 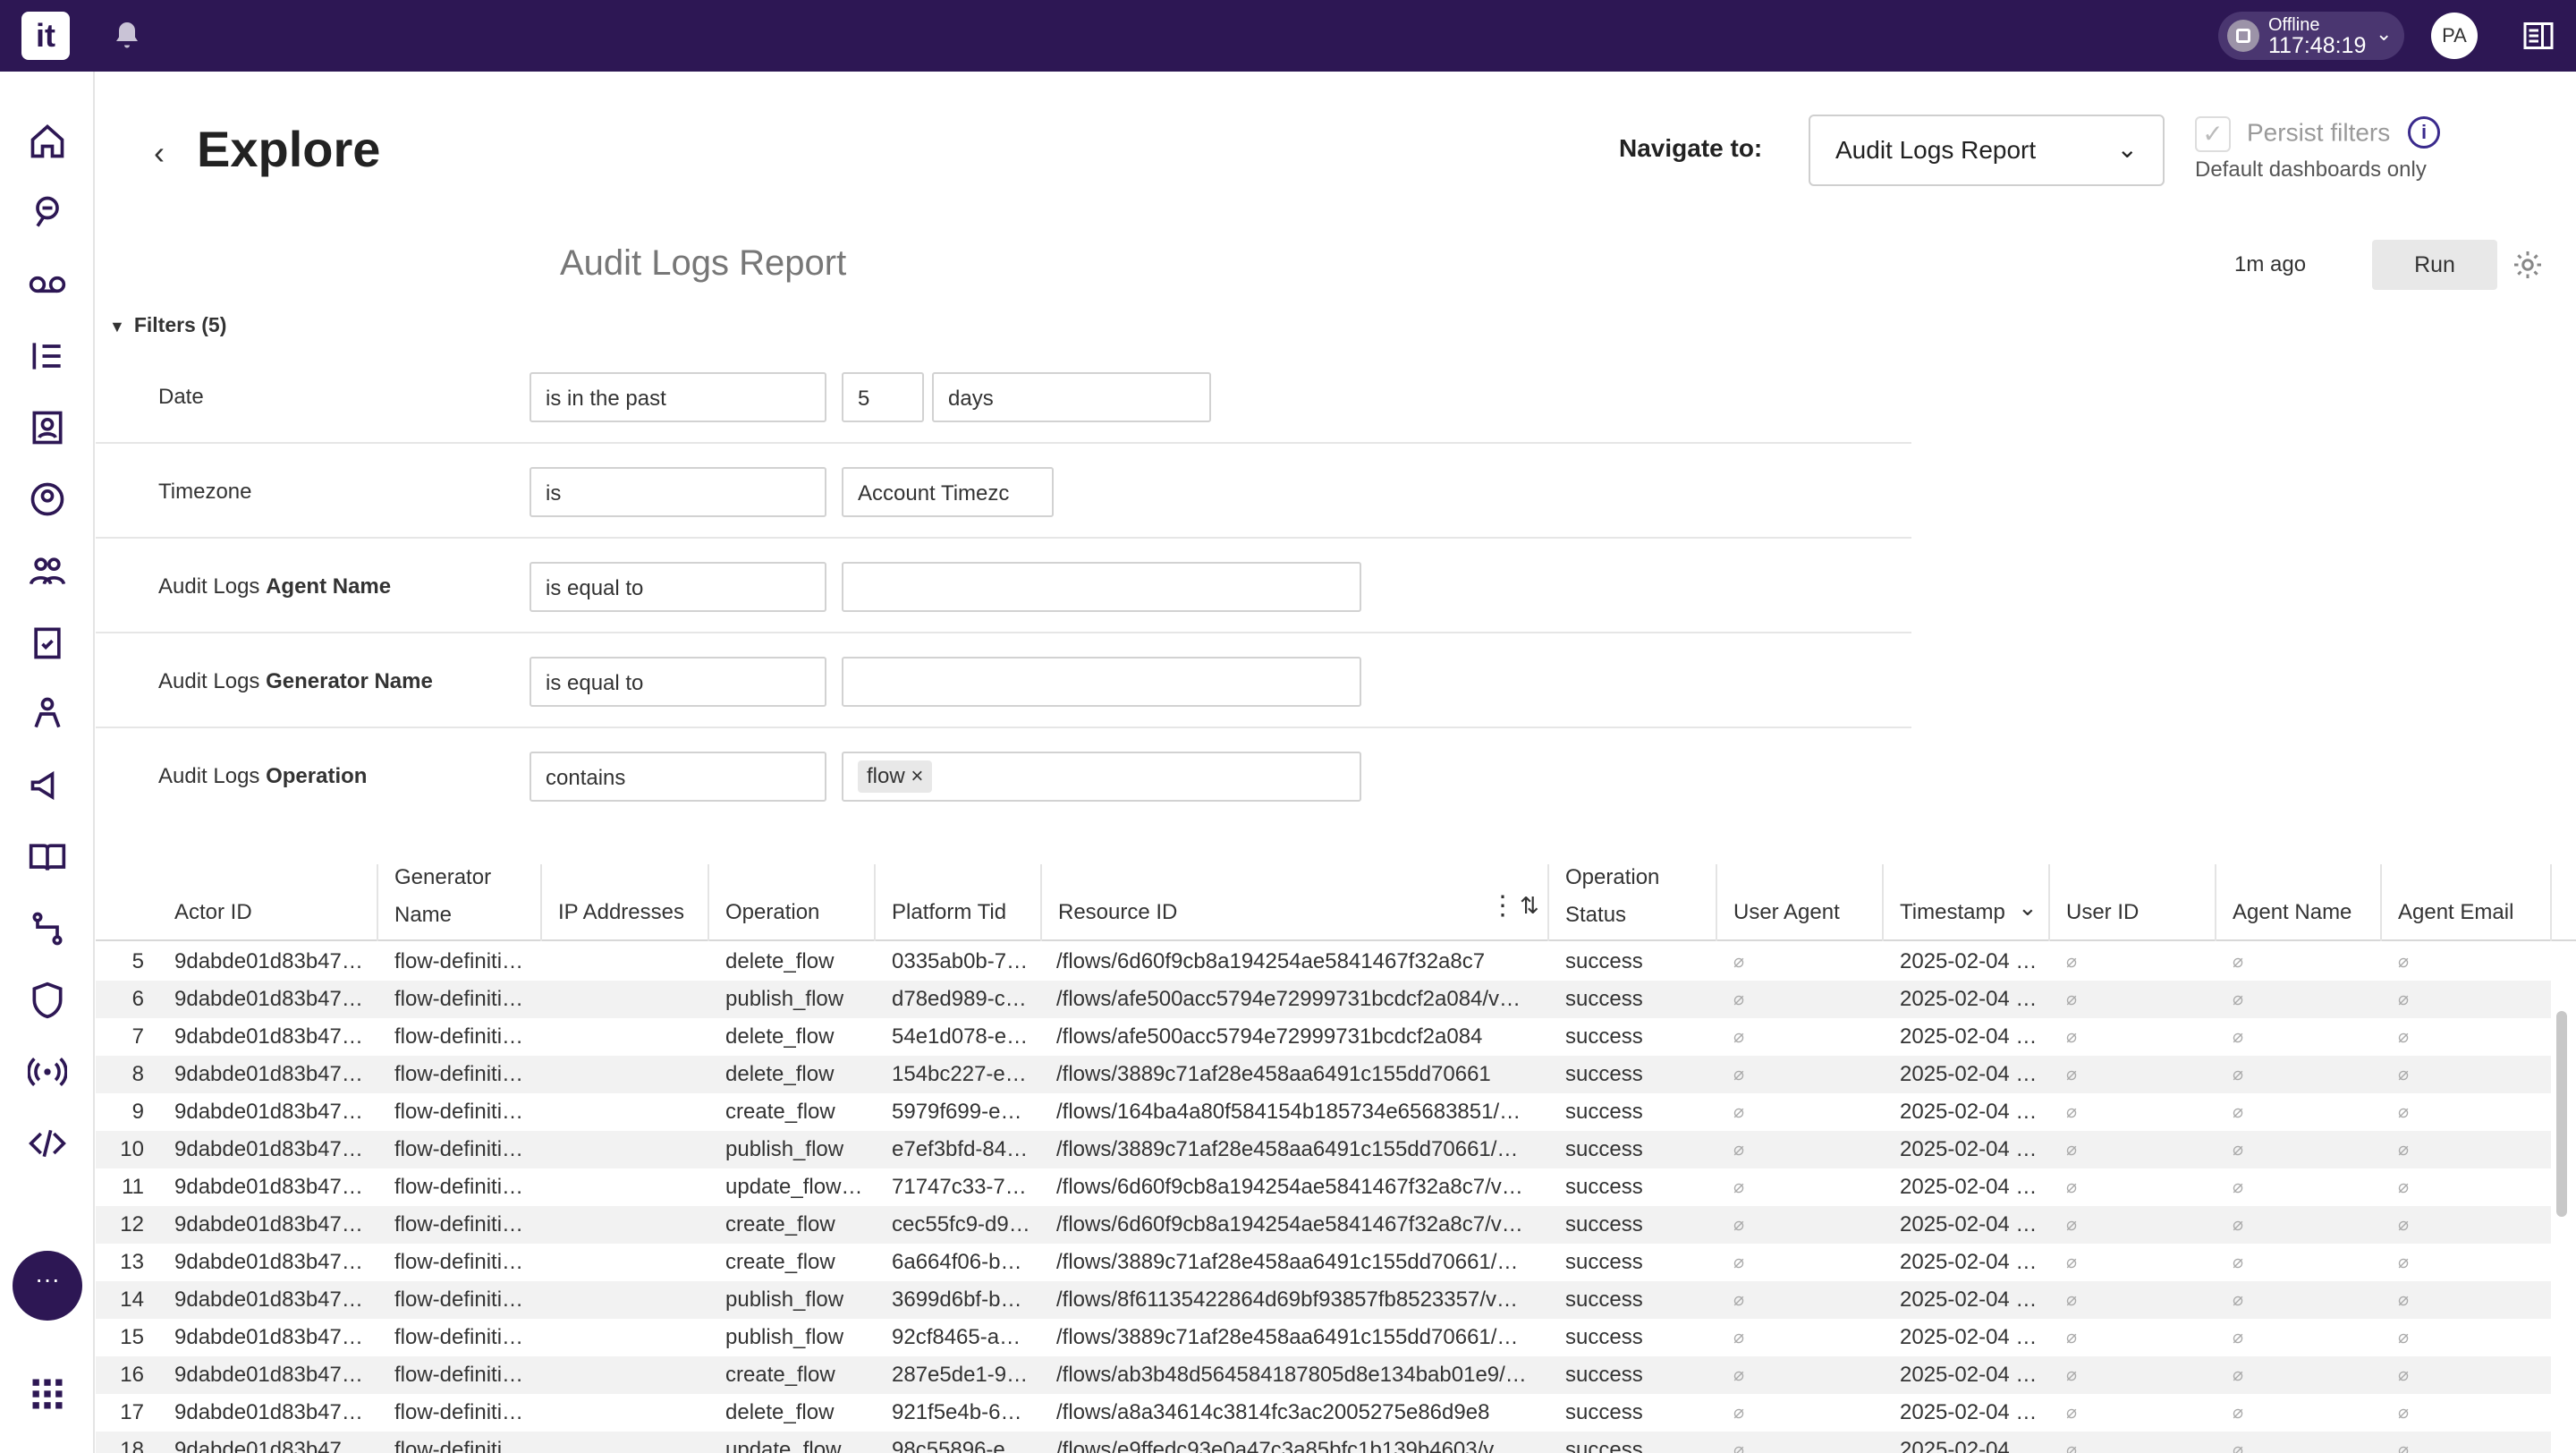 I want to click on flow-icon, so click(x=47, y=928).